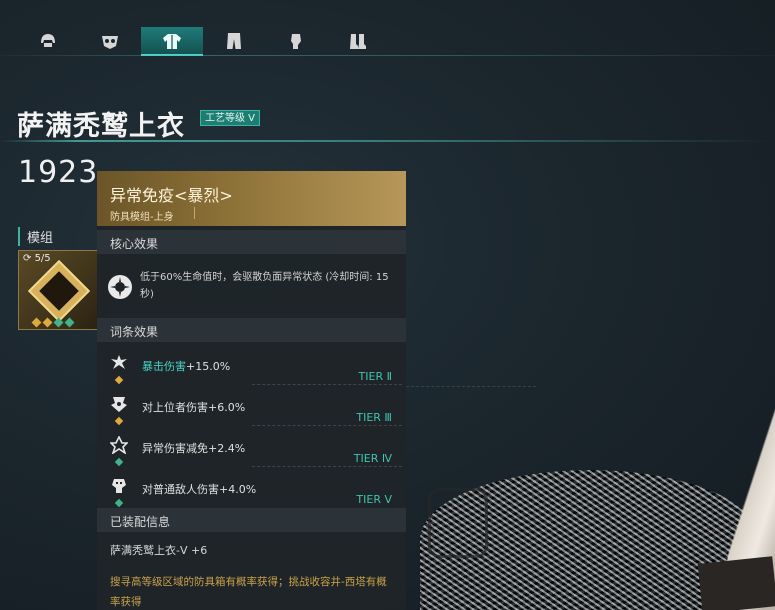 The width and height of the screenshot is (775, 610). Describe the element at coordinates (227, 407) in the screenshot. I see `affix-value: +6.0%` at that location.